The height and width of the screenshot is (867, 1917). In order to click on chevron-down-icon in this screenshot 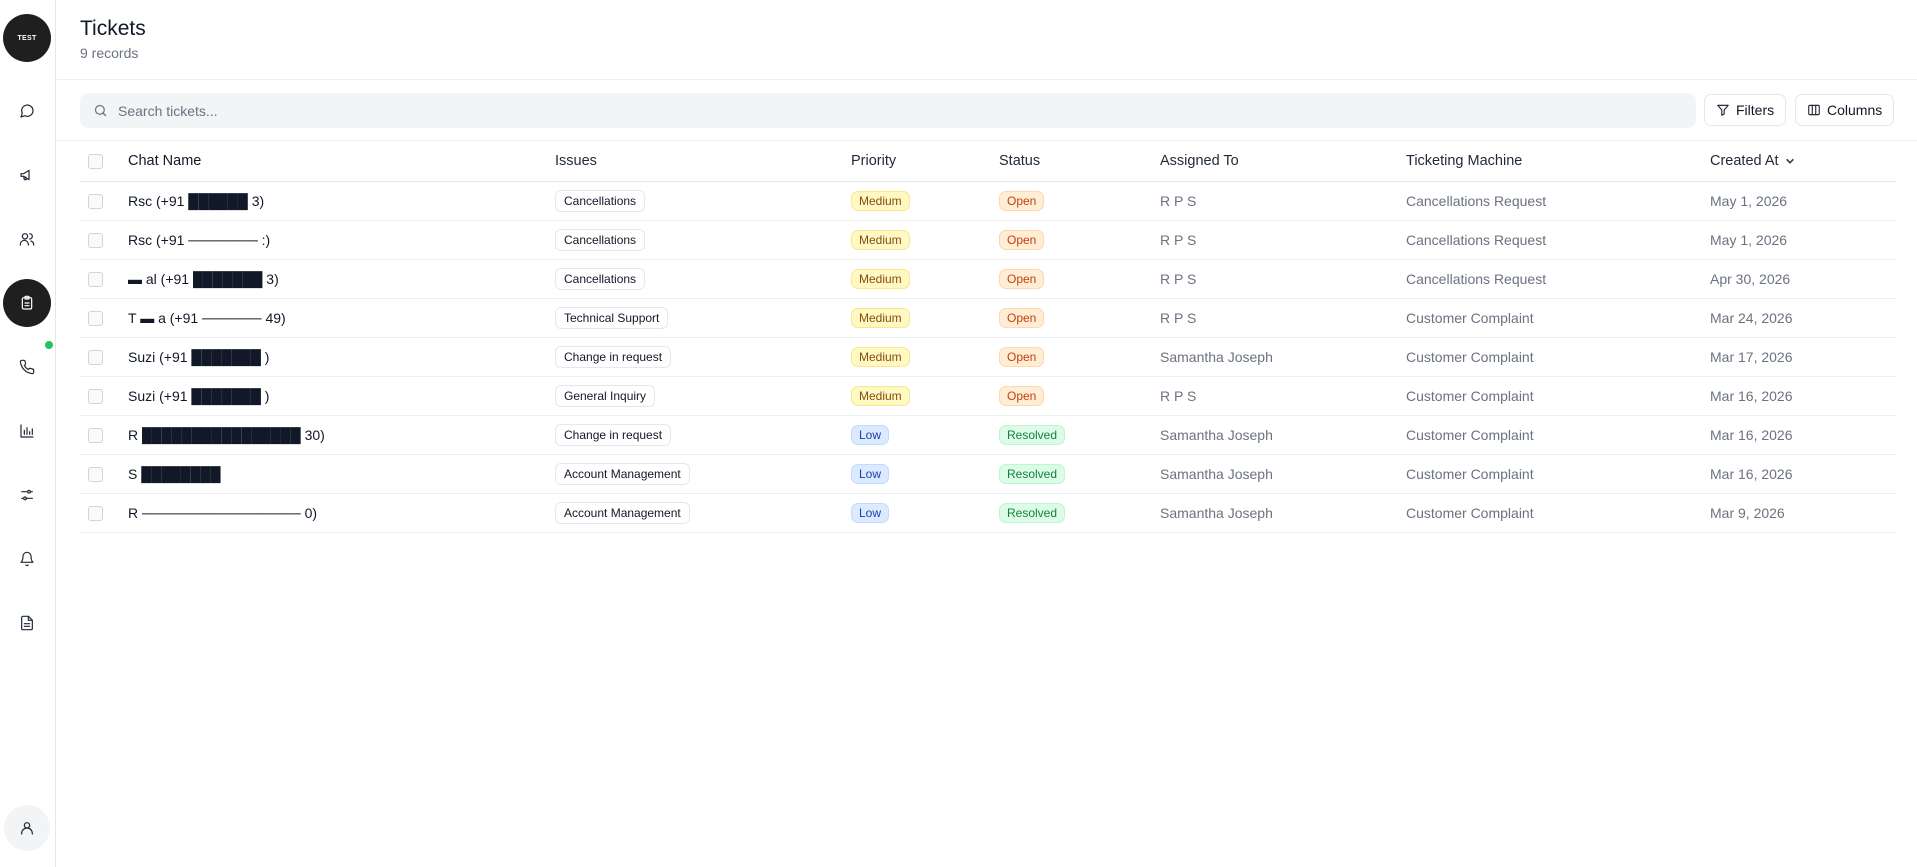, I will do `click(1789, 161)`.